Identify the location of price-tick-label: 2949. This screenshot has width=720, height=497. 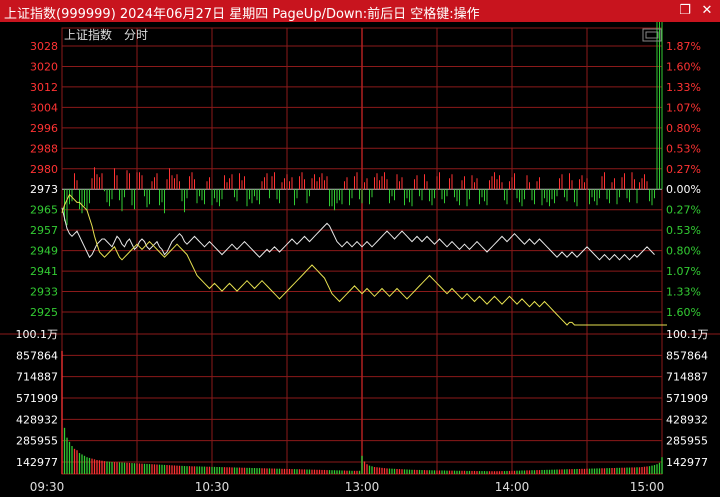
(44, 251).